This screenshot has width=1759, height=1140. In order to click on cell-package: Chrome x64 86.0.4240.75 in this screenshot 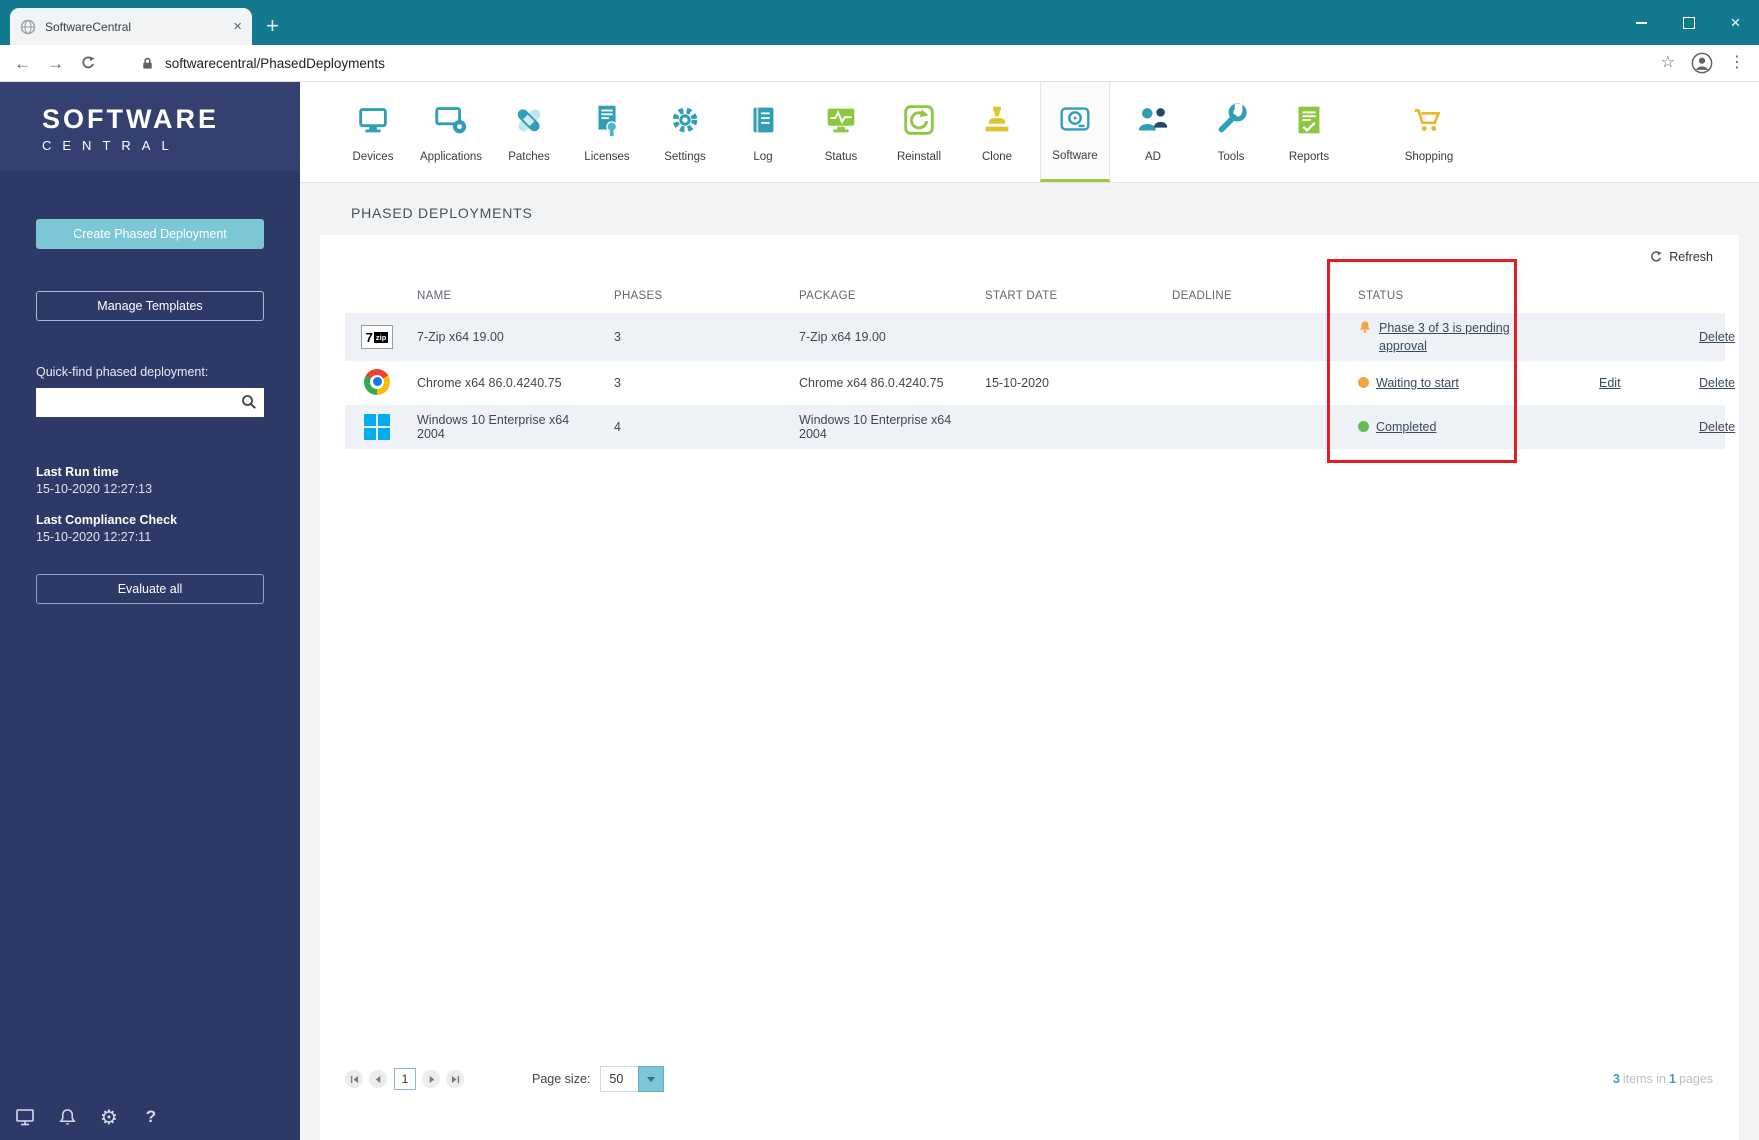, I will do `click(871, 383)`.